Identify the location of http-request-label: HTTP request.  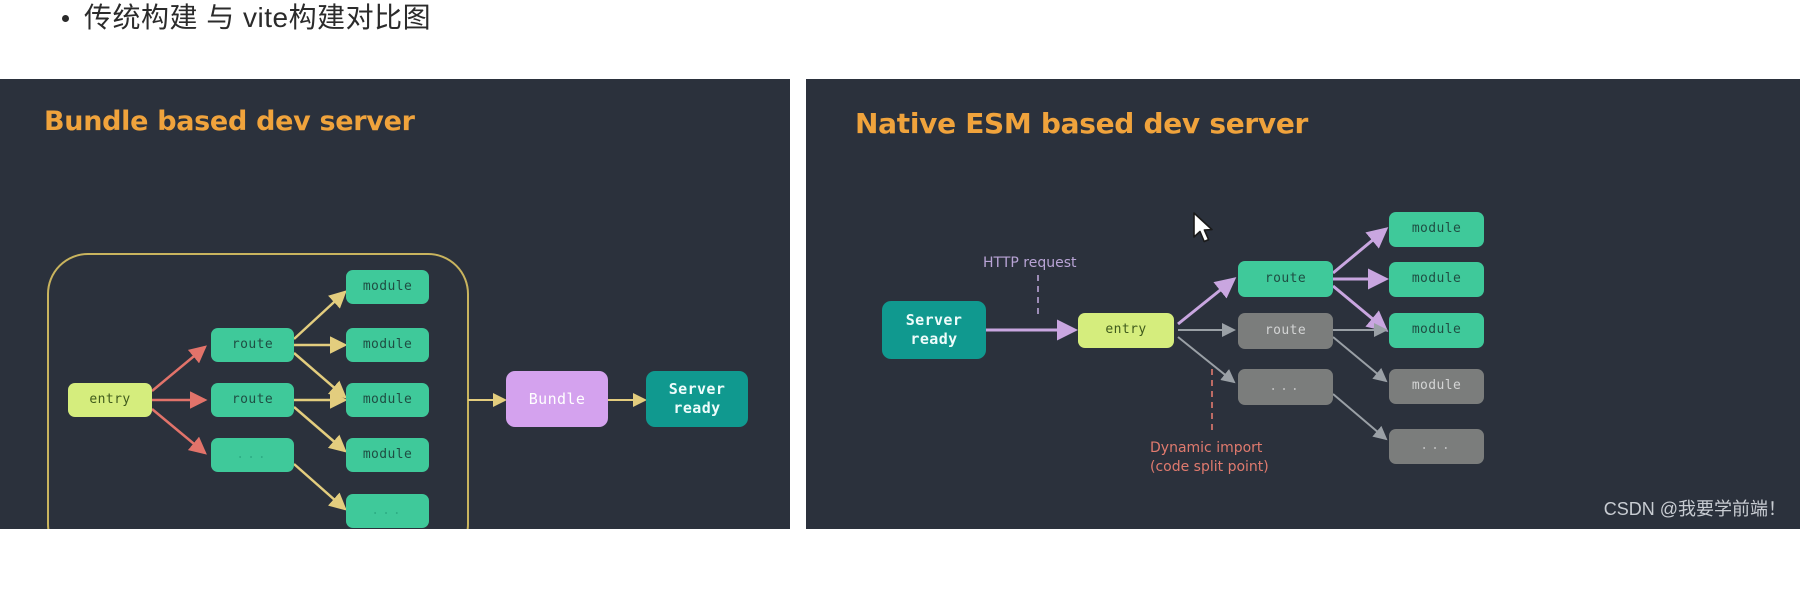
(1030, 263).